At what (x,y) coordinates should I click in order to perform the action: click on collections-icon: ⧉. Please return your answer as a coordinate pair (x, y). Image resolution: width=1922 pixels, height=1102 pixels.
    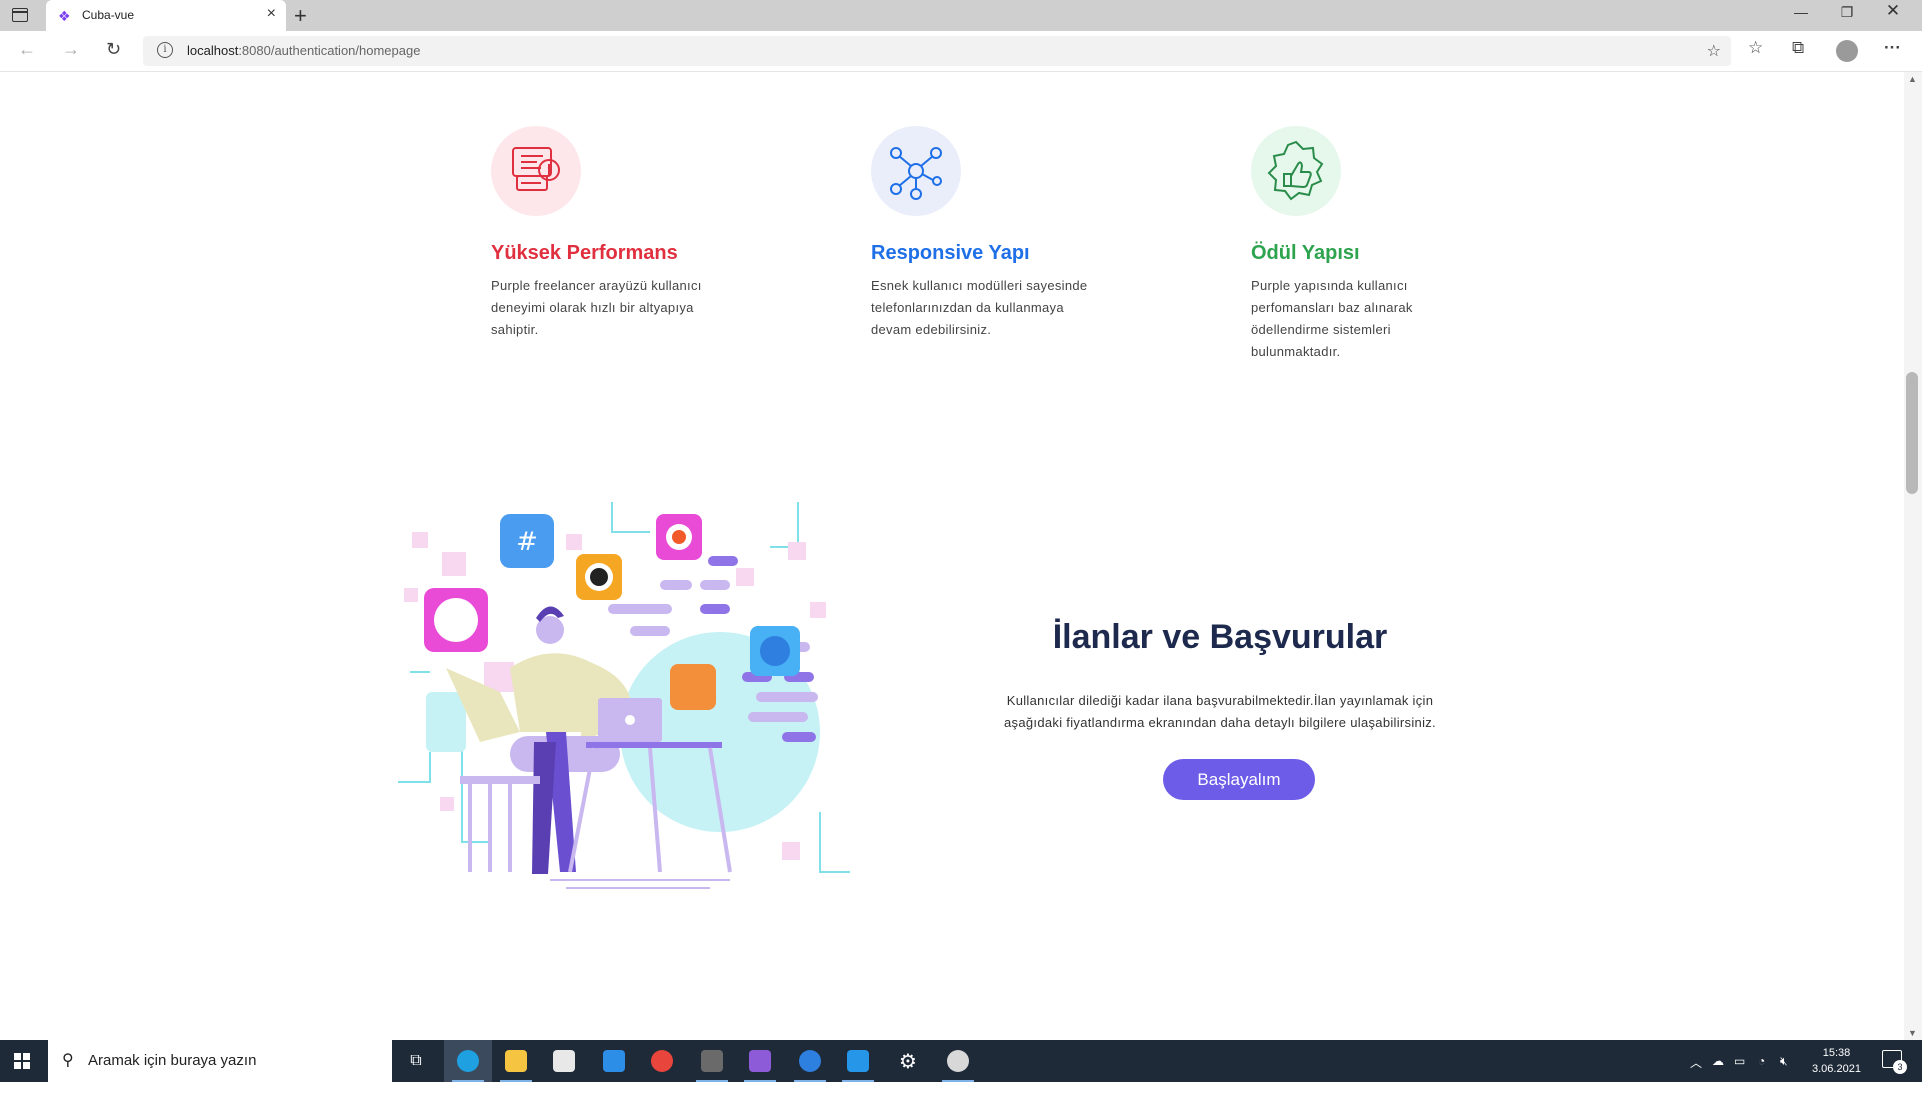
    Looking at the image, I should click on (1798, 48).